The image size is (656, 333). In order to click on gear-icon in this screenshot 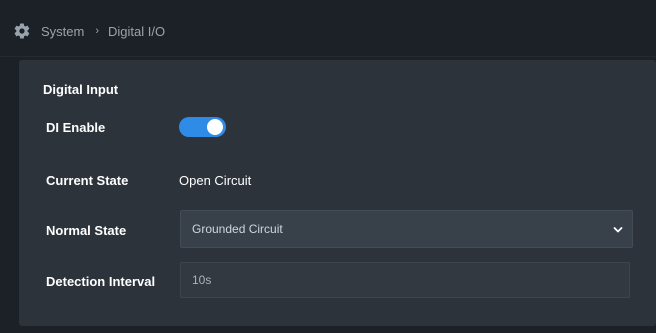, I will do `click(22, 31)`.